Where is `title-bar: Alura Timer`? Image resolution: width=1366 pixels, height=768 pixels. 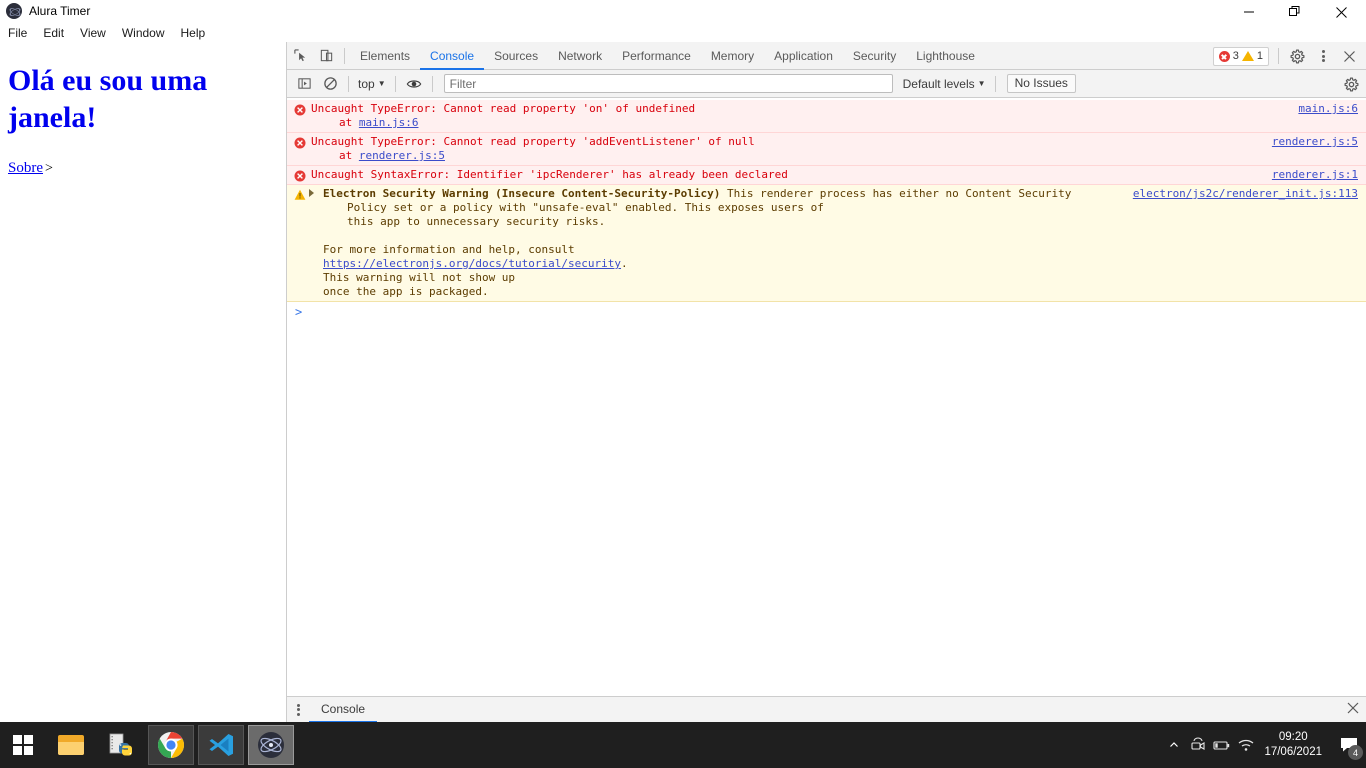
title-bar: Alura Timer is located at coordinates (683, 11).